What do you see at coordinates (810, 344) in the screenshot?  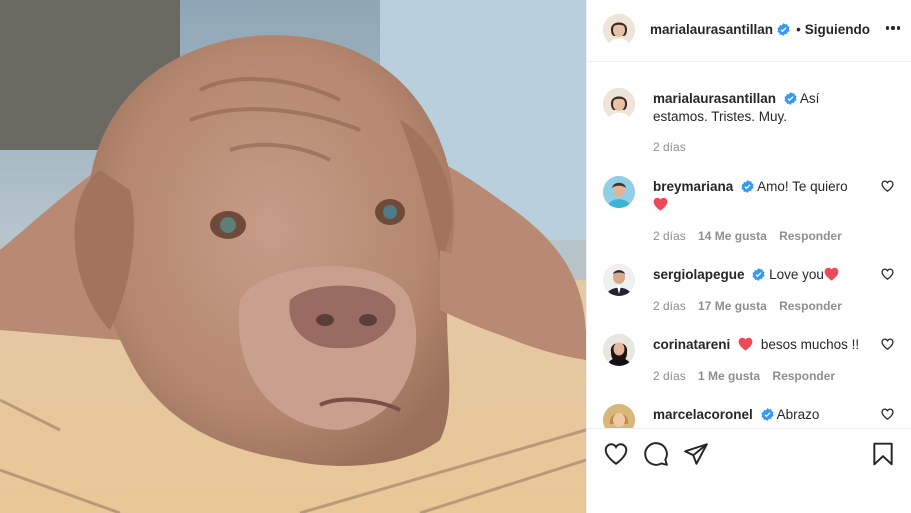 I see `comment-text: besos muchos !!` at bounding box center [810, 344].